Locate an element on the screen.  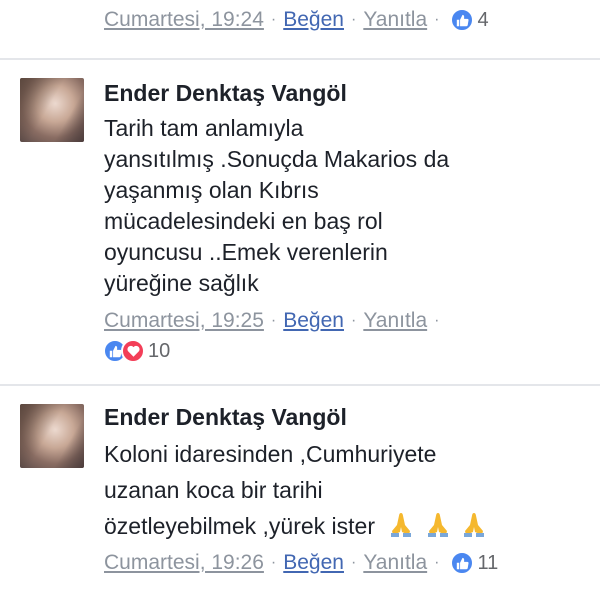
reaction-summary: 10 is located at coordinates (136, 351).